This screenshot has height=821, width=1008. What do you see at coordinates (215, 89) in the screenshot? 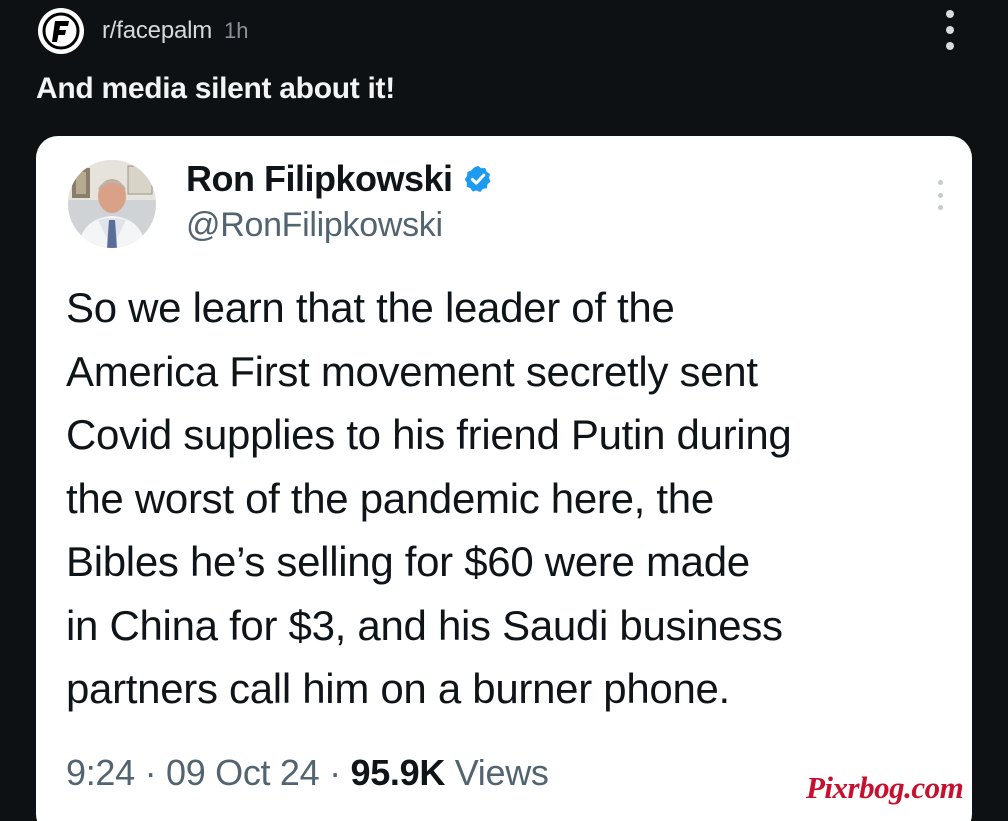
I see `post-title: And media silent about it!` at bounding box center [215, 89].